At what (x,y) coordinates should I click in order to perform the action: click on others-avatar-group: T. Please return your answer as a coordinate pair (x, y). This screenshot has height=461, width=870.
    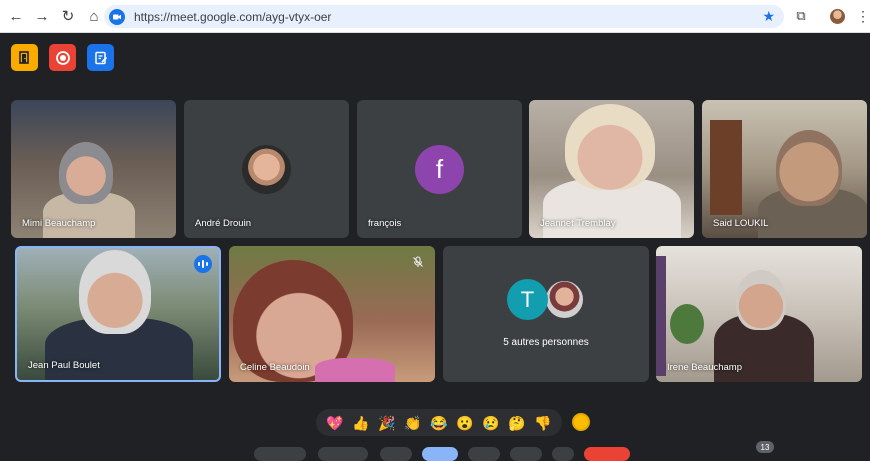
    Looking at the image, I should click on (547, 300).